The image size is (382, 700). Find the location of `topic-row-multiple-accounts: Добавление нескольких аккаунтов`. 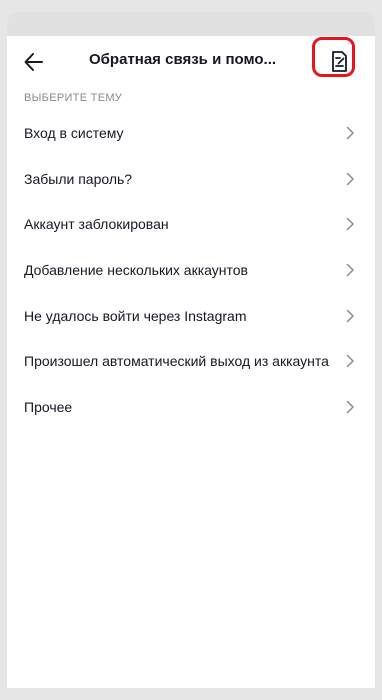

topic-row-multiple-accounts: Добавление нескольких аккаунтов is located at coordinates (191, 270).